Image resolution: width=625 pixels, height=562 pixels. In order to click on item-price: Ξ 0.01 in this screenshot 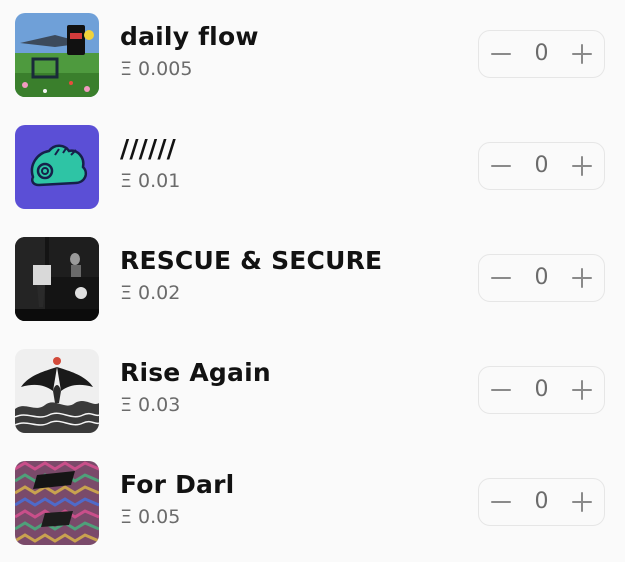, I will do `click(150, 181)`.